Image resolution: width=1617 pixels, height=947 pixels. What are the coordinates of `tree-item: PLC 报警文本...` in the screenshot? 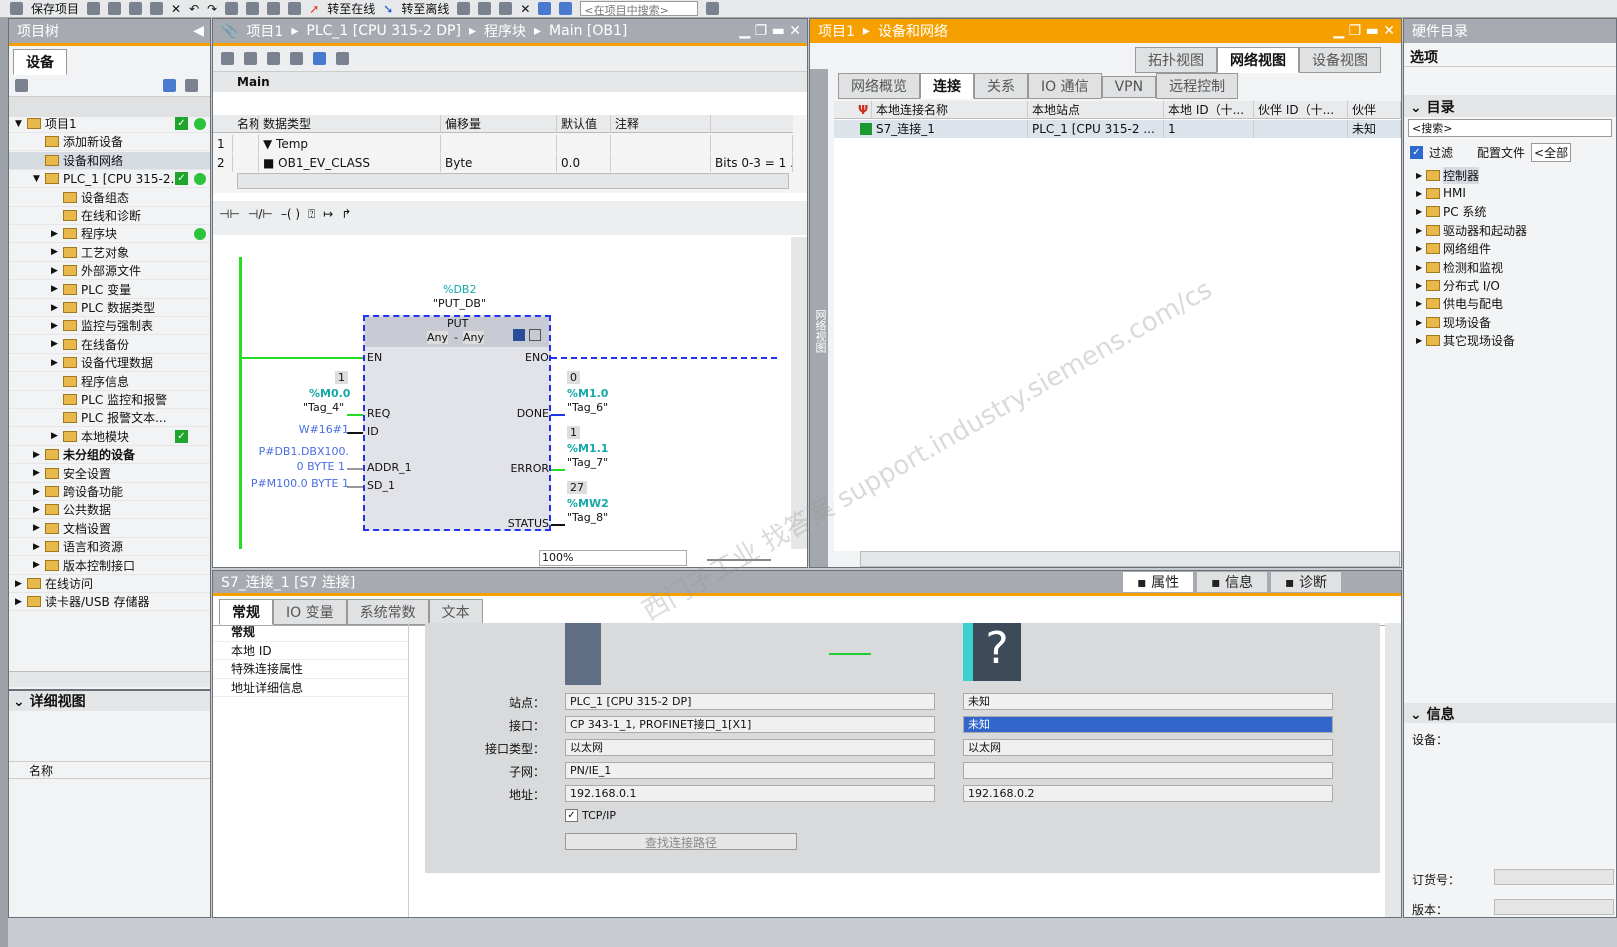 It's located at (109, 418).